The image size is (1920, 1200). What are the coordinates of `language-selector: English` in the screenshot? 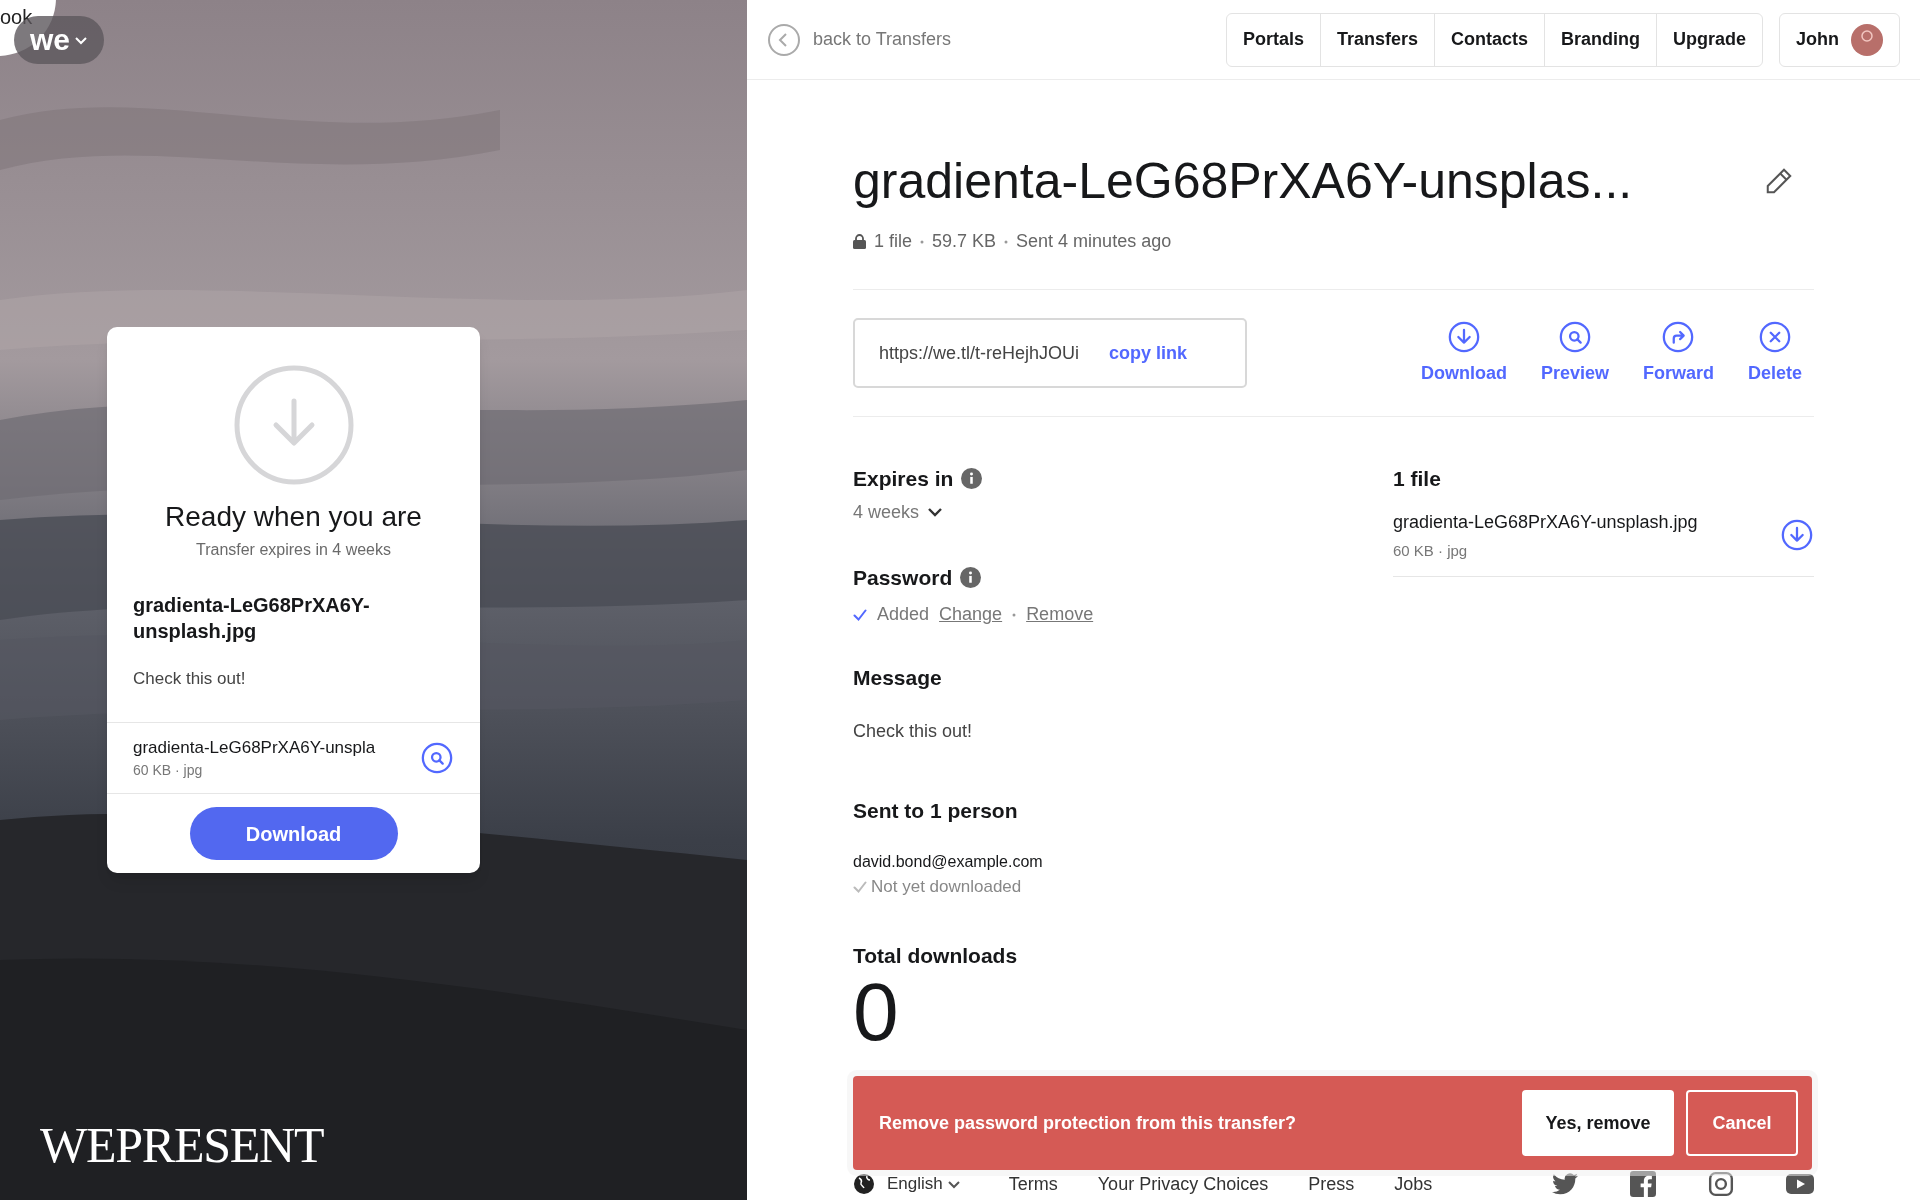 It's located at (924, 1184).